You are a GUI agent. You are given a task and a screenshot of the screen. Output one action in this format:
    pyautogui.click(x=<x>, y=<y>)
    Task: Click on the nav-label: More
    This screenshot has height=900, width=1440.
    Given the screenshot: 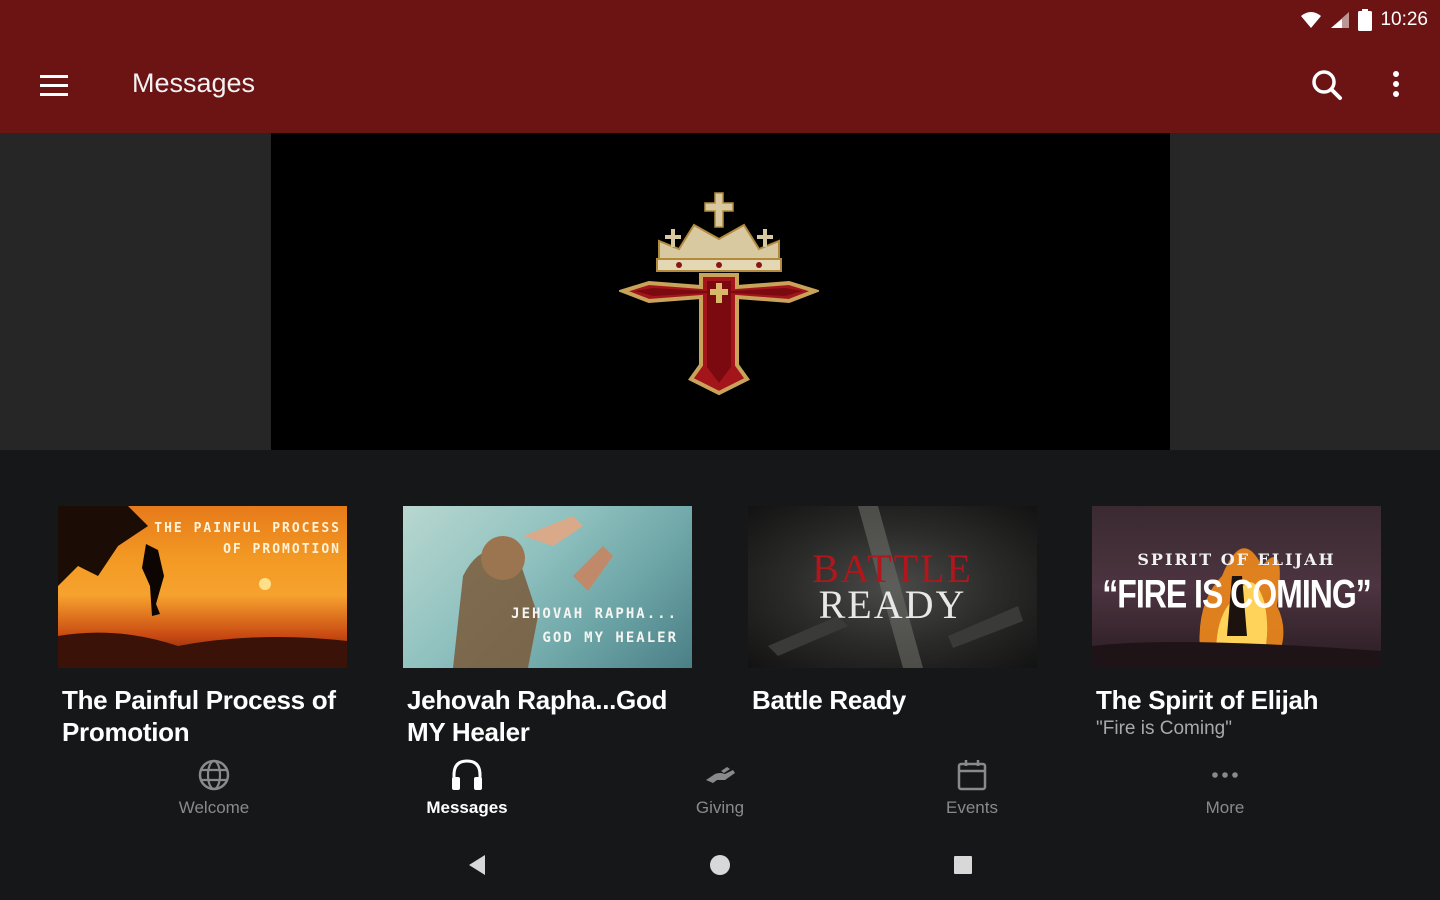 What is the action you would take?
    pyautogui.click(x=1225, y=807)
    